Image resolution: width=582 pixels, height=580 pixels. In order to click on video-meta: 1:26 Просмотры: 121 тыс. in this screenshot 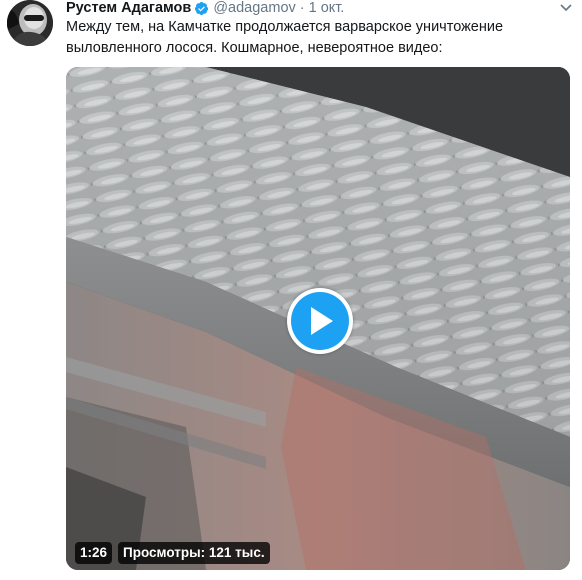, I will do `click(172, 553)`.